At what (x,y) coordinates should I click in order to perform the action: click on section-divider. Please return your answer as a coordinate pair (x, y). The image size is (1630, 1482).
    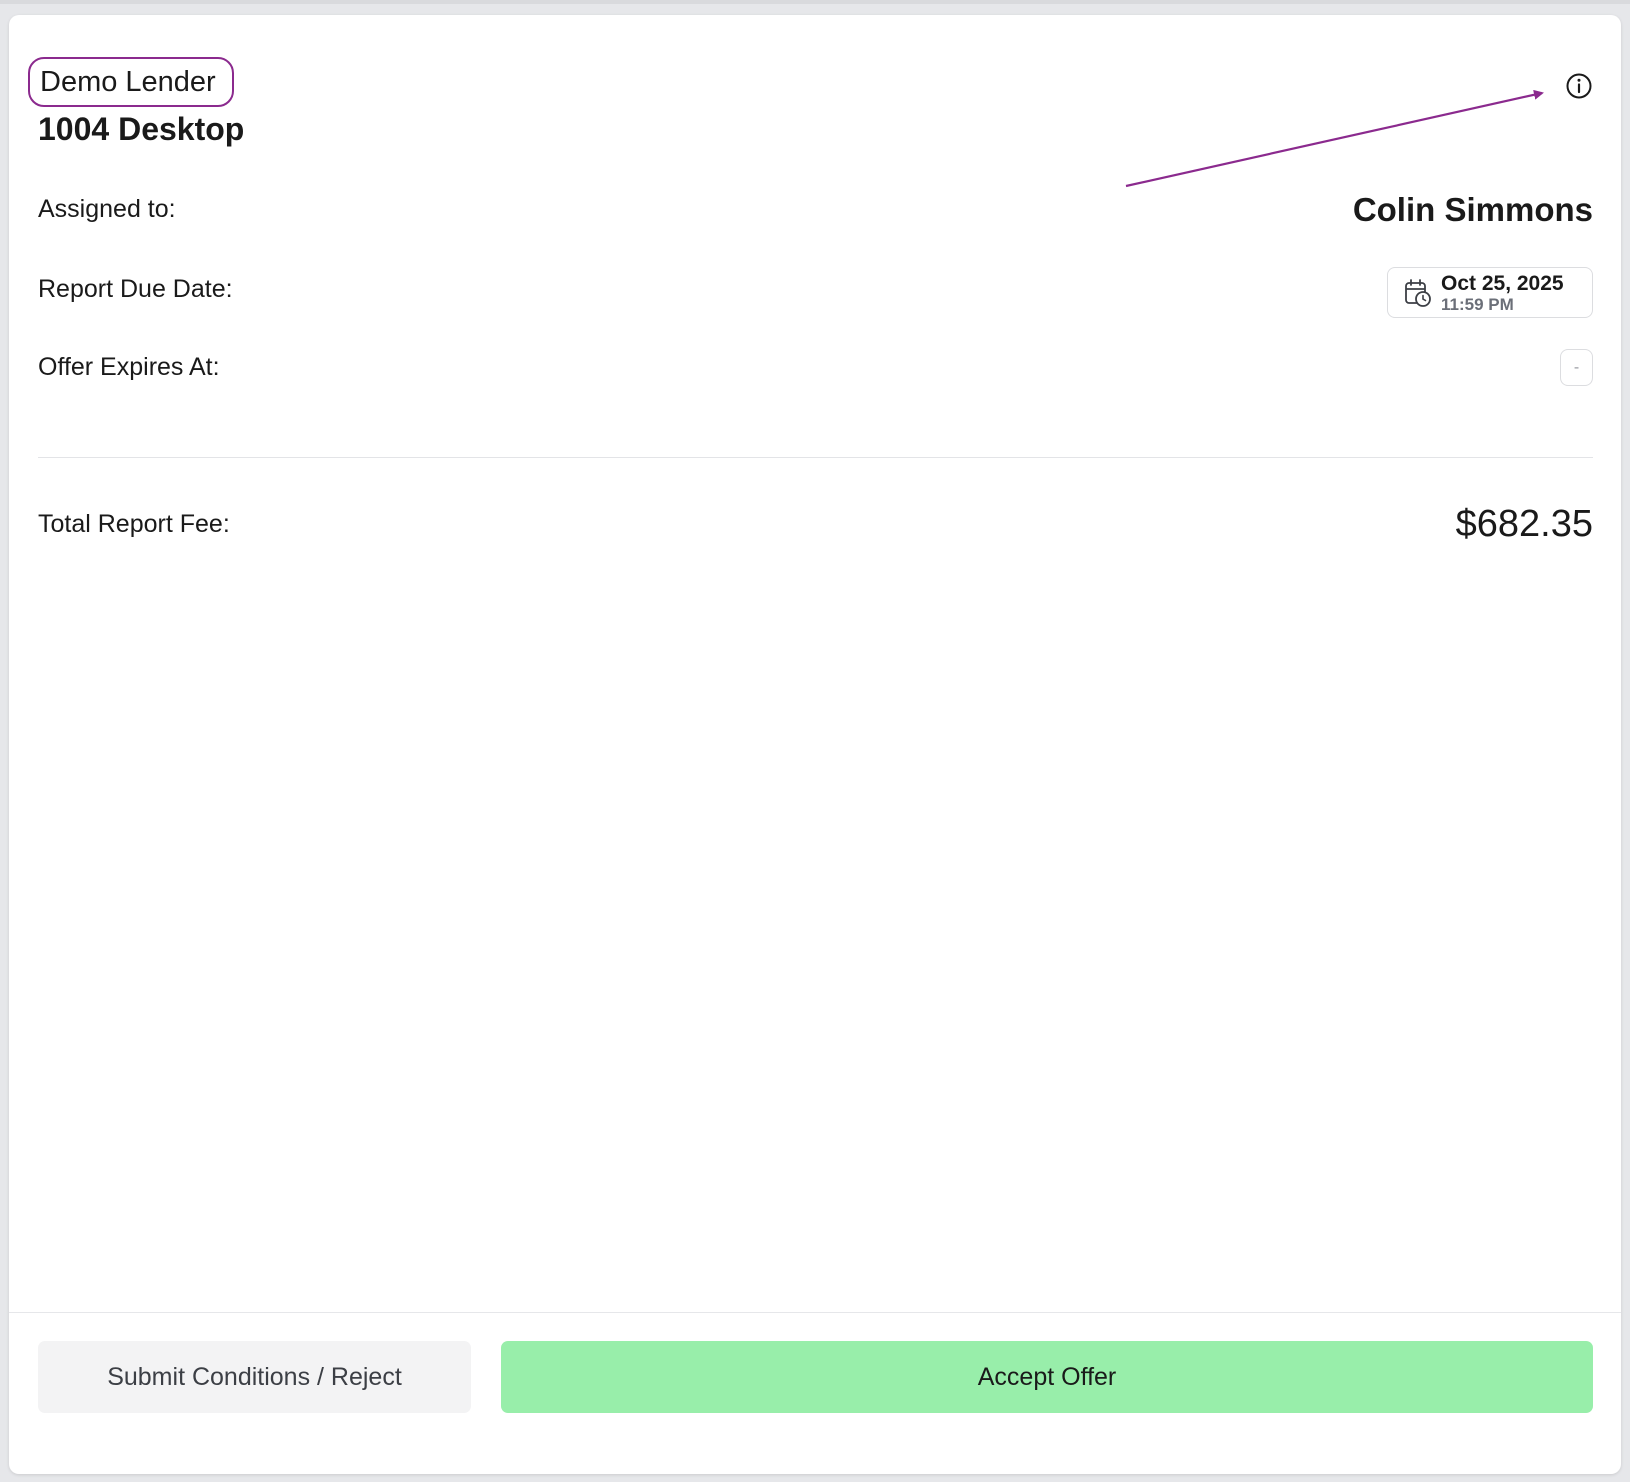
    Looking at the image, I should click on (815, 457).